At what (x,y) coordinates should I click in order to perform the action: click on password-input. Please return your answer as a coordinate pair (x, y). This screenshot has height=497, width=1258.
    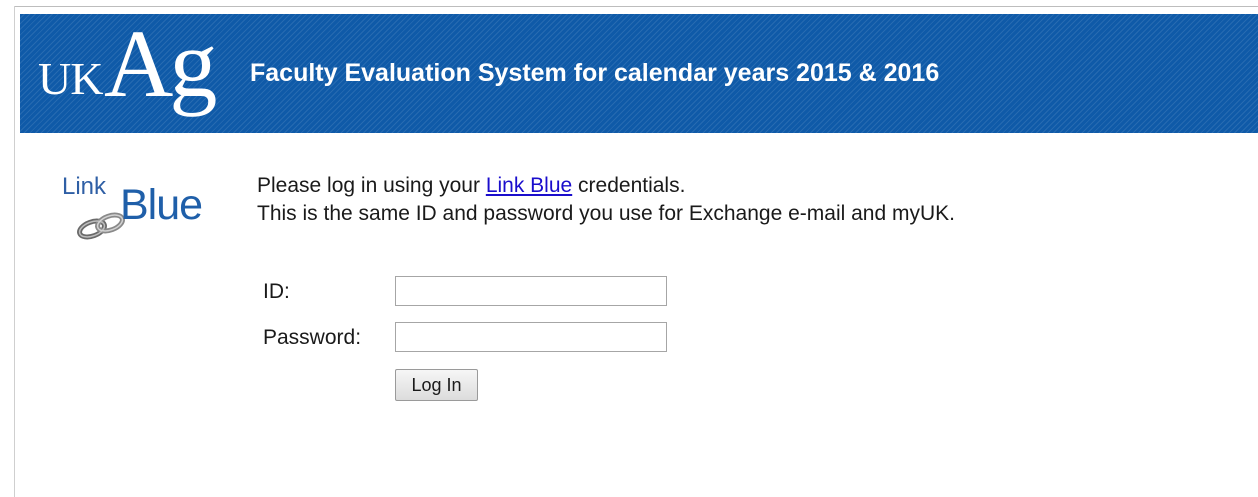
    Looking at the image, I should click on (531, 337).